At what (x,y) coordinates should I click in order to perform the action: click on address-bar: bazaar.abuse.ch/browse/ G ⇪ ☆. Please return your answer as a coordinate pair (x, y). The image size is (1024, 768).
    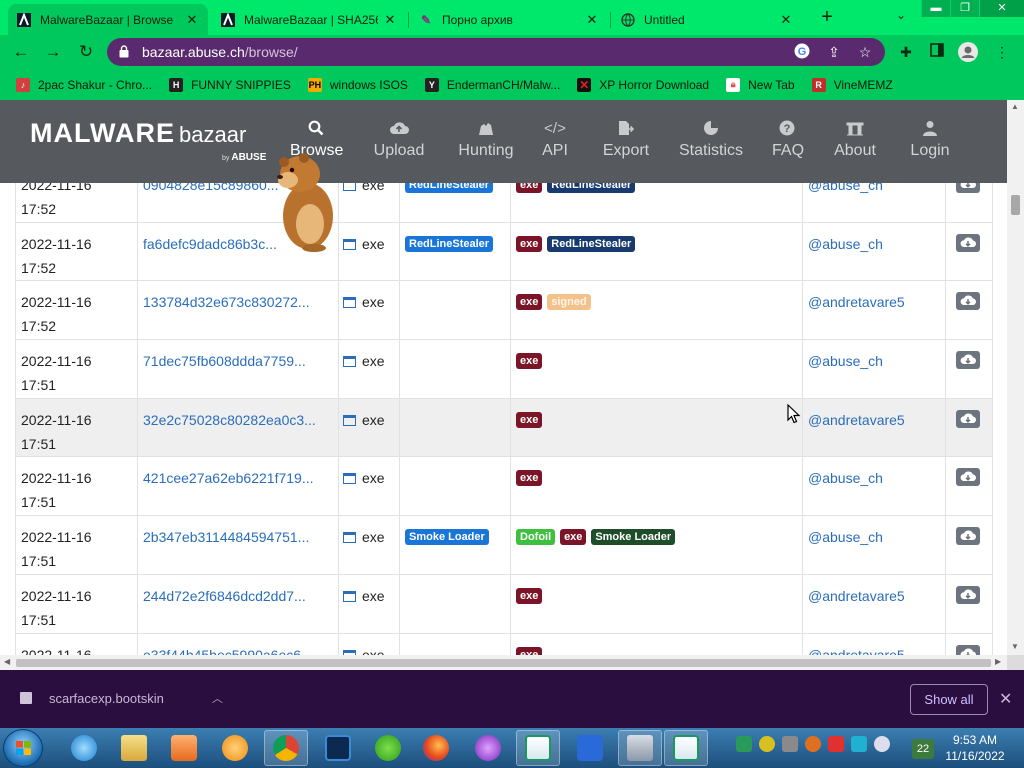
    Looking at the image, I should click on (496, 52).